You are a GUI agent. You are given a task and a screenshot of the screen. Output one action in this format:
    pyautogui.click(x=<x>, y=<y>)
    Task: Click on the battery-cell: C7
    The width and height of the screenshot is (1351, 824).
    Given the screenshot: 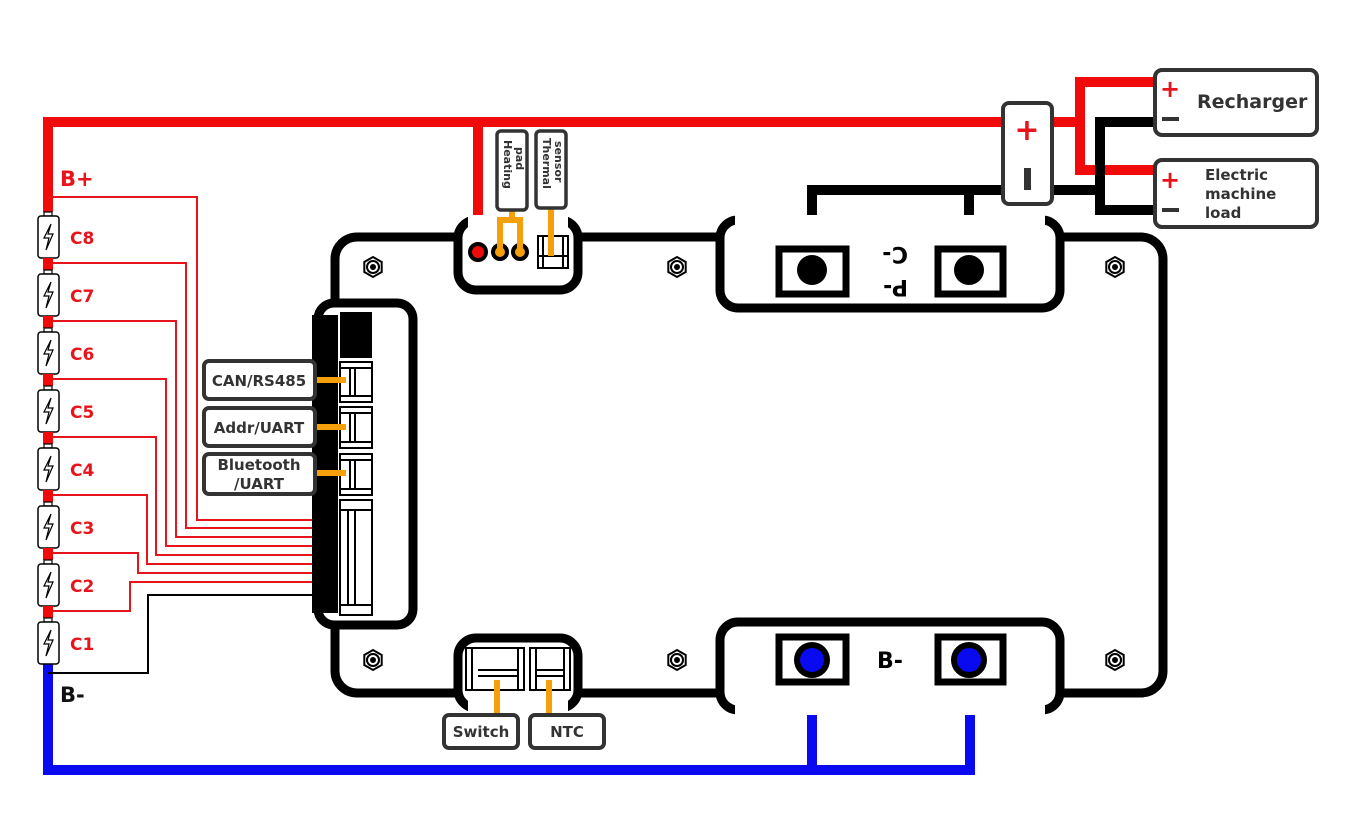 What is the action you would take?
    pyautogui.click(x=65, y=293)
    